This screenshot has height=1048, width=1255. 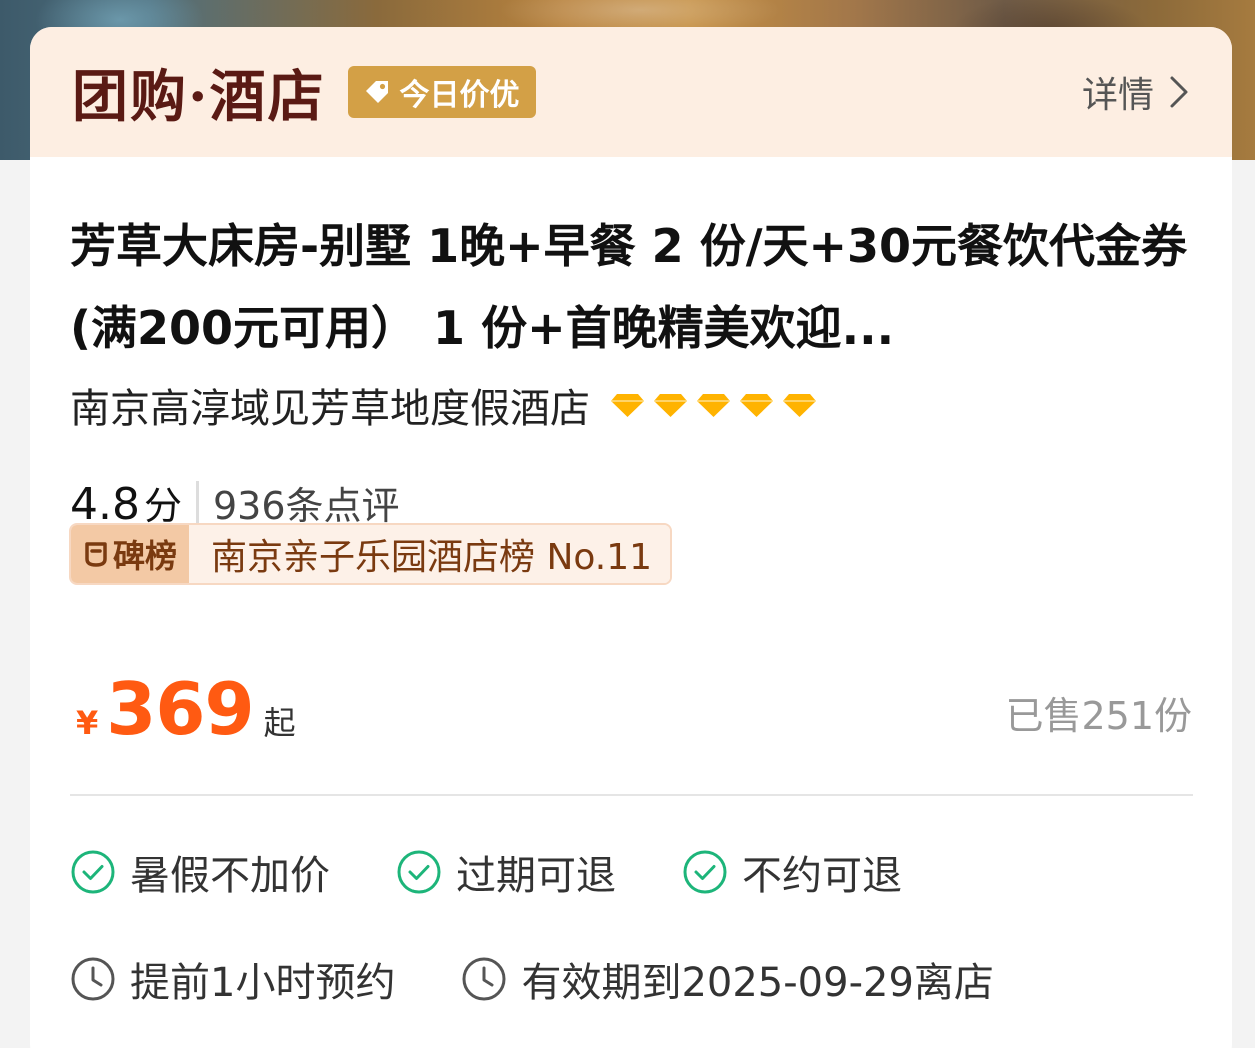 What do you see at coordinates (631, 795) in the screenshot?
I see `divider` at bounding box center [631, 795].